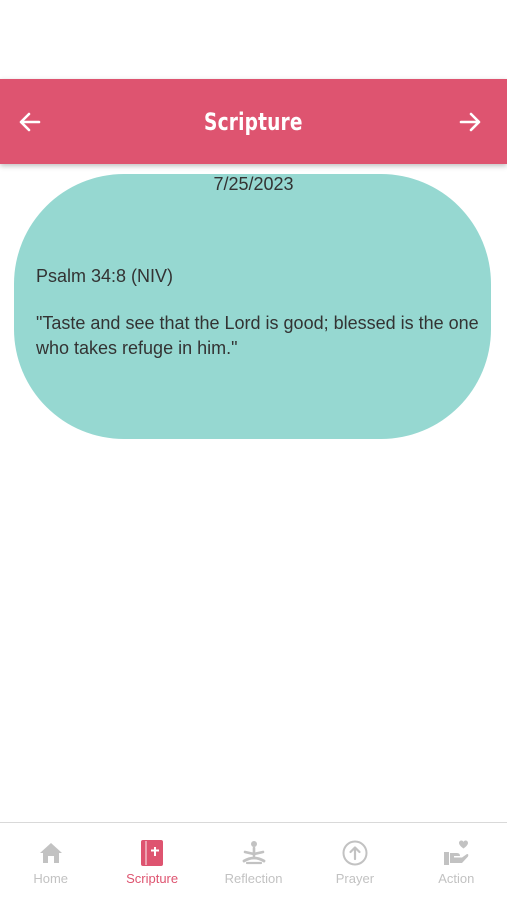  I want to click on tab-home: Home, so click(50, 862).